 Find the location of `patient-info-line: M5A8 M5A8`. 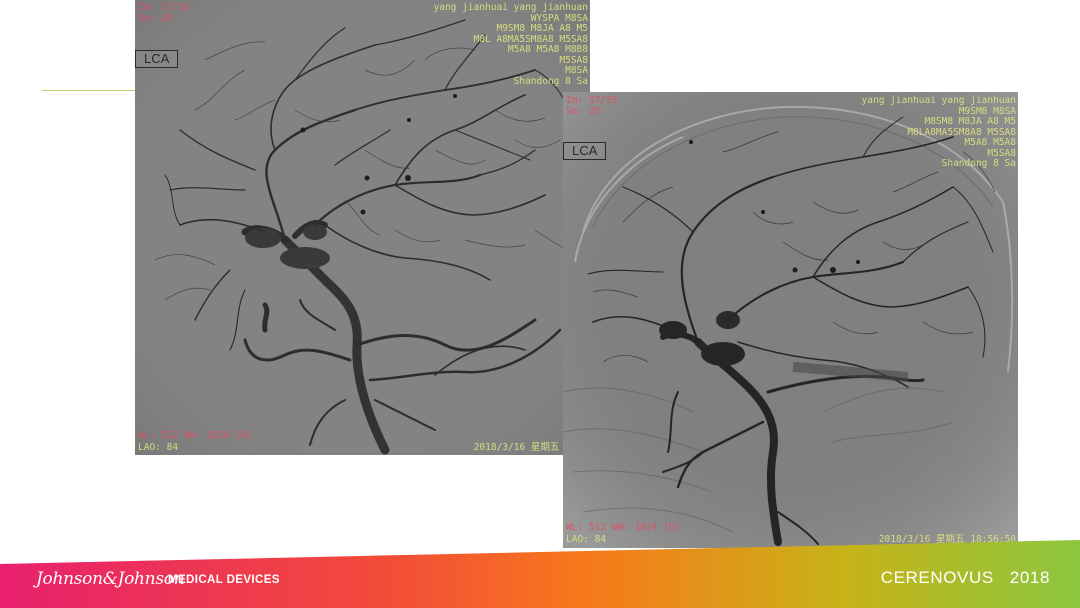

patient-info-line: M5A8 M5A8 is located at coordinates (990, 142).